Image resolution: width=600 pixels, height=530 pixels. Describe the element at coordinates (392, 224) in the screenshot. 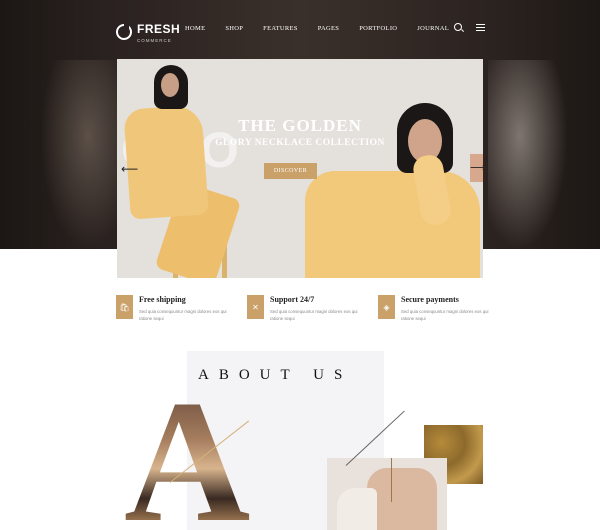

I see `model-right-suit` at that location.